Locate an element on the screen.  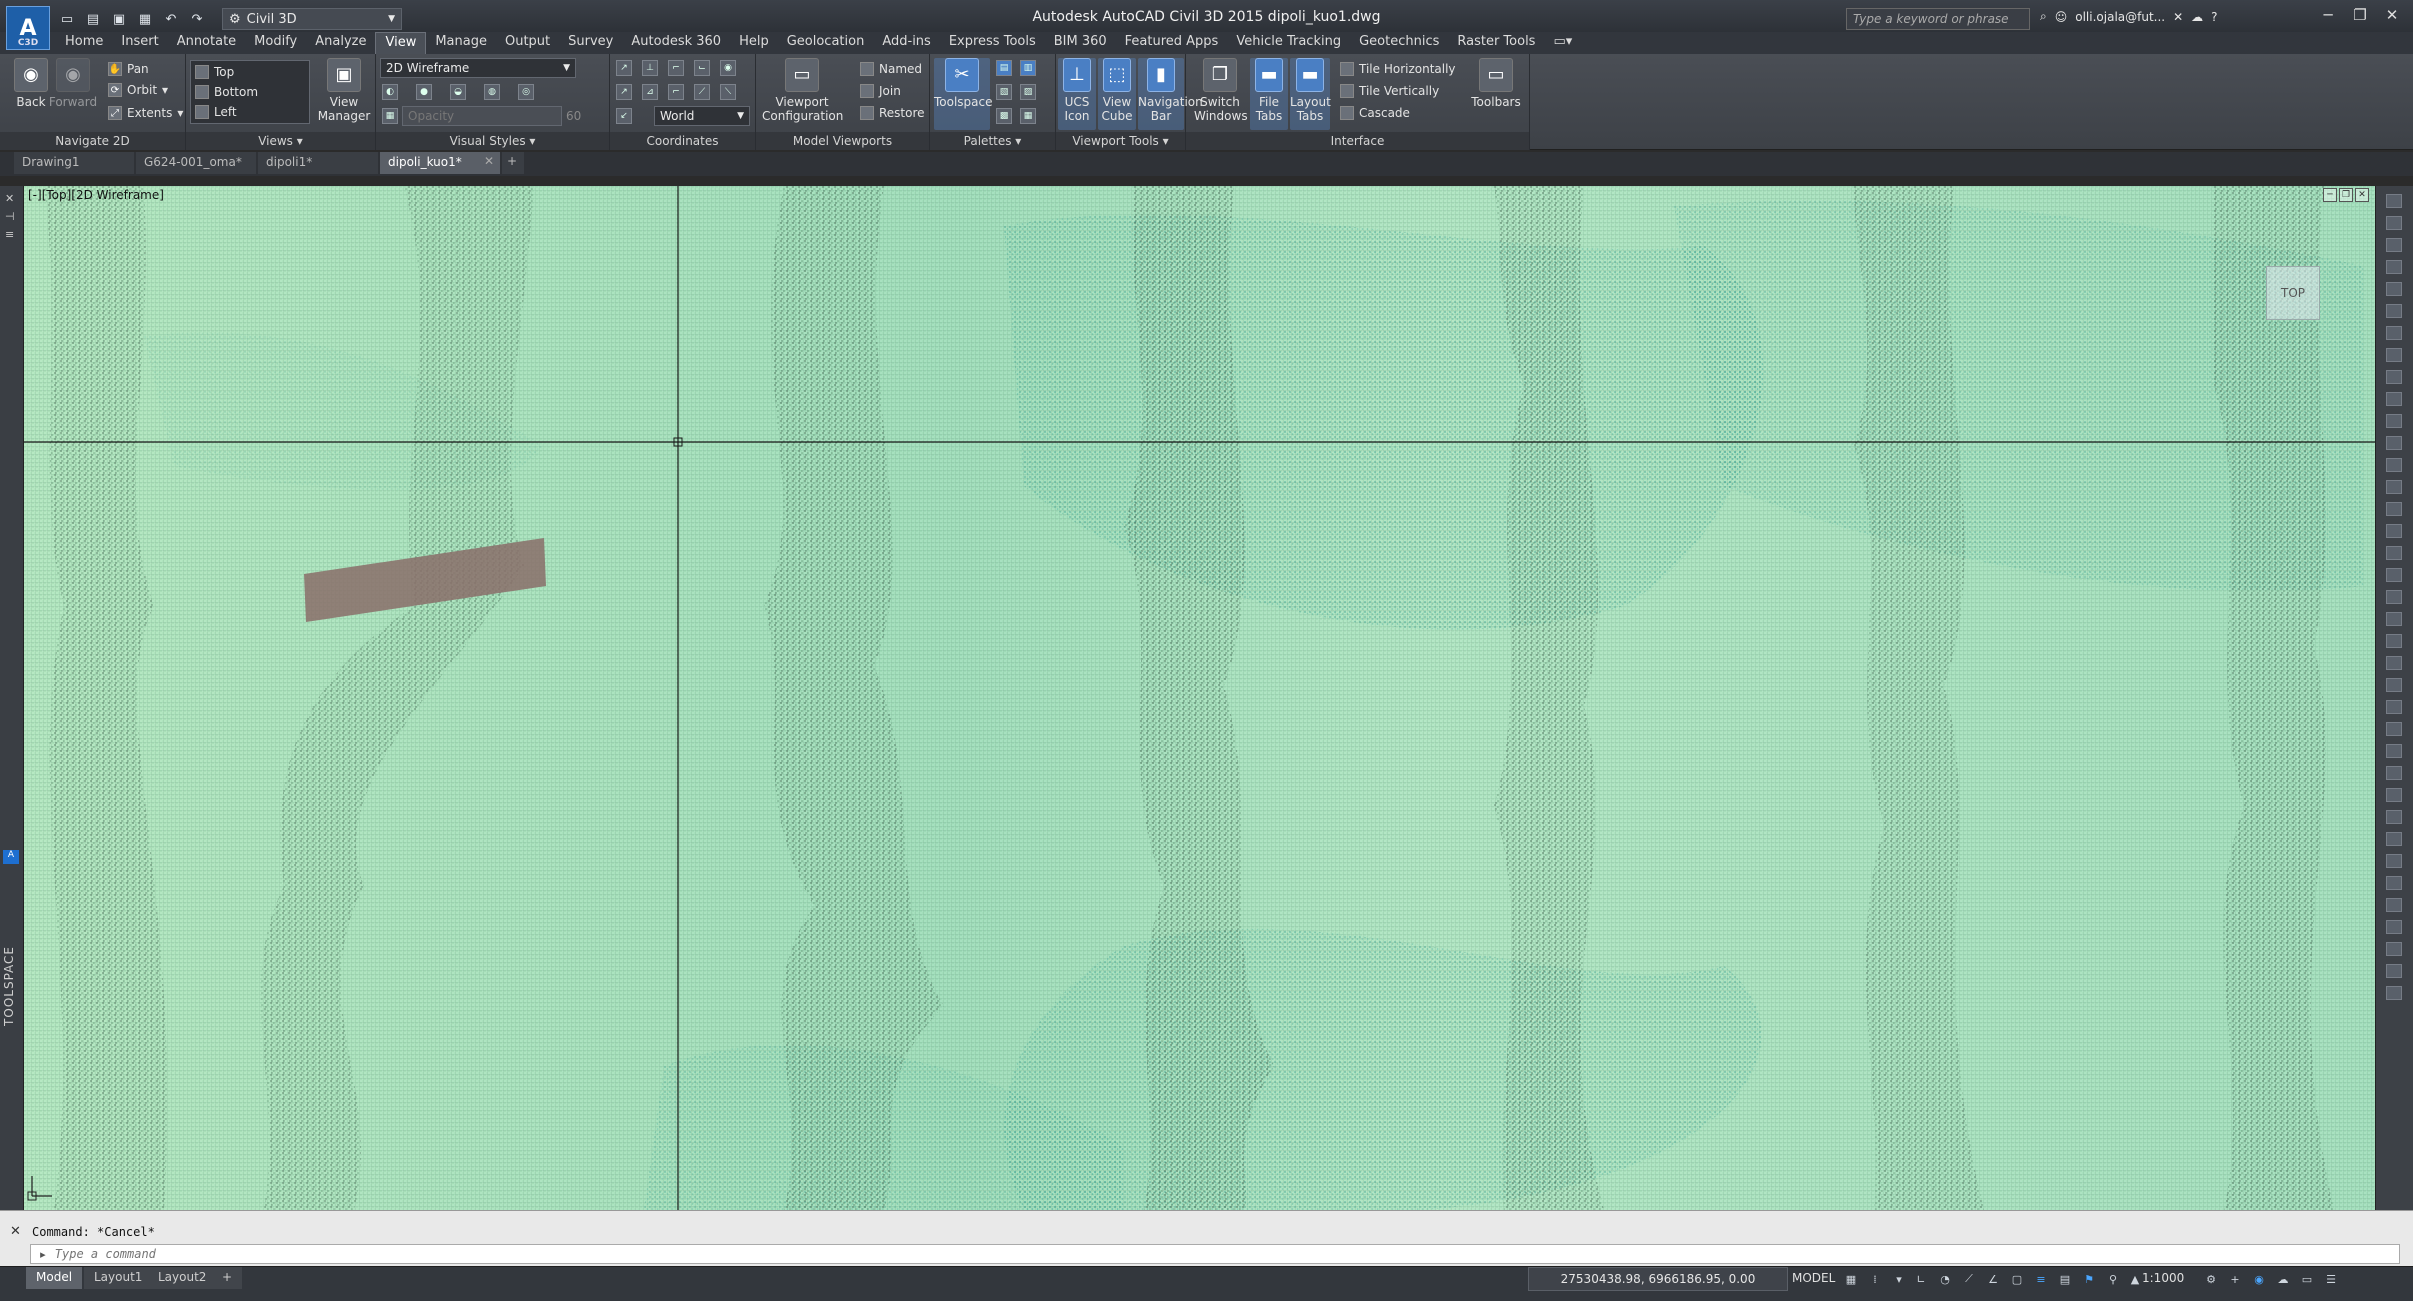
annotation-visibility-icon: ⚑ is located at coordinates (2089, 1279).